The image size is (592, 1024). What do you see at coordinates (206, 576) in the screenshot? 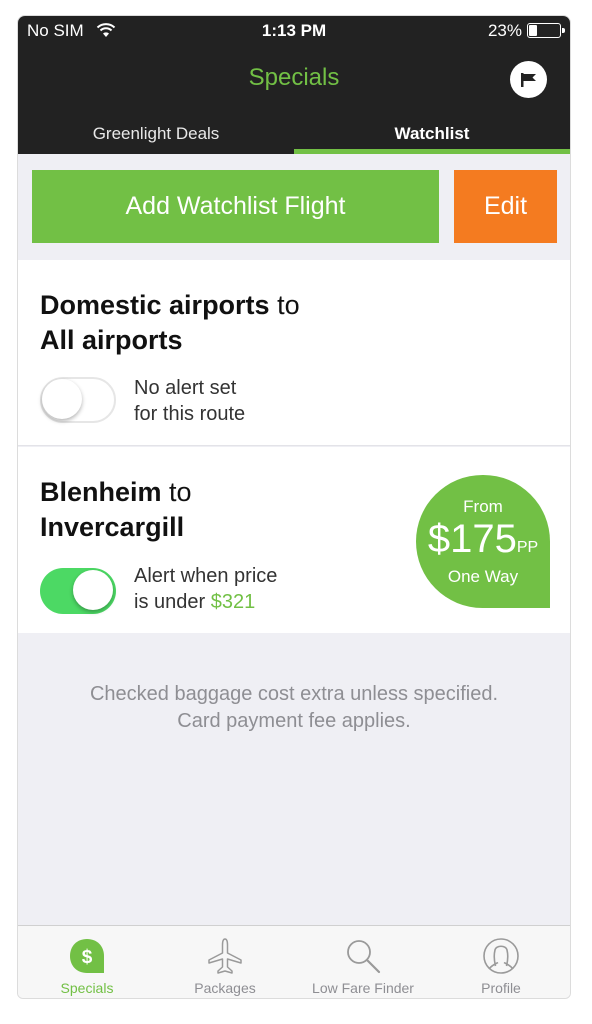
I see `alert-line-1: Alert when price` at bounding box center [206, 576].